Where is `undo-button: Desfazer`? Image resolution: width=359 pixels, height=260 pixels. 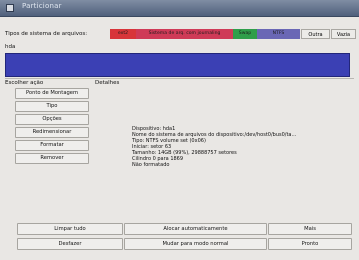 undo-button: Desfazer is located at coordinates (70, 244).